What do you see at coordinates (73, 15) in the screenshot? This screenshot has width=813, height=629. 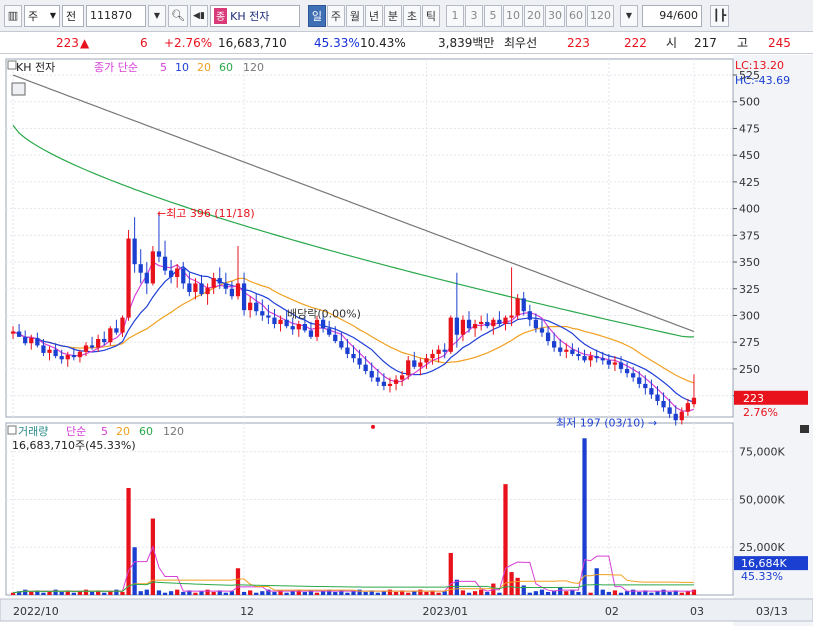 I see `stock-type-select: 전` at bounding box center [73, 15].